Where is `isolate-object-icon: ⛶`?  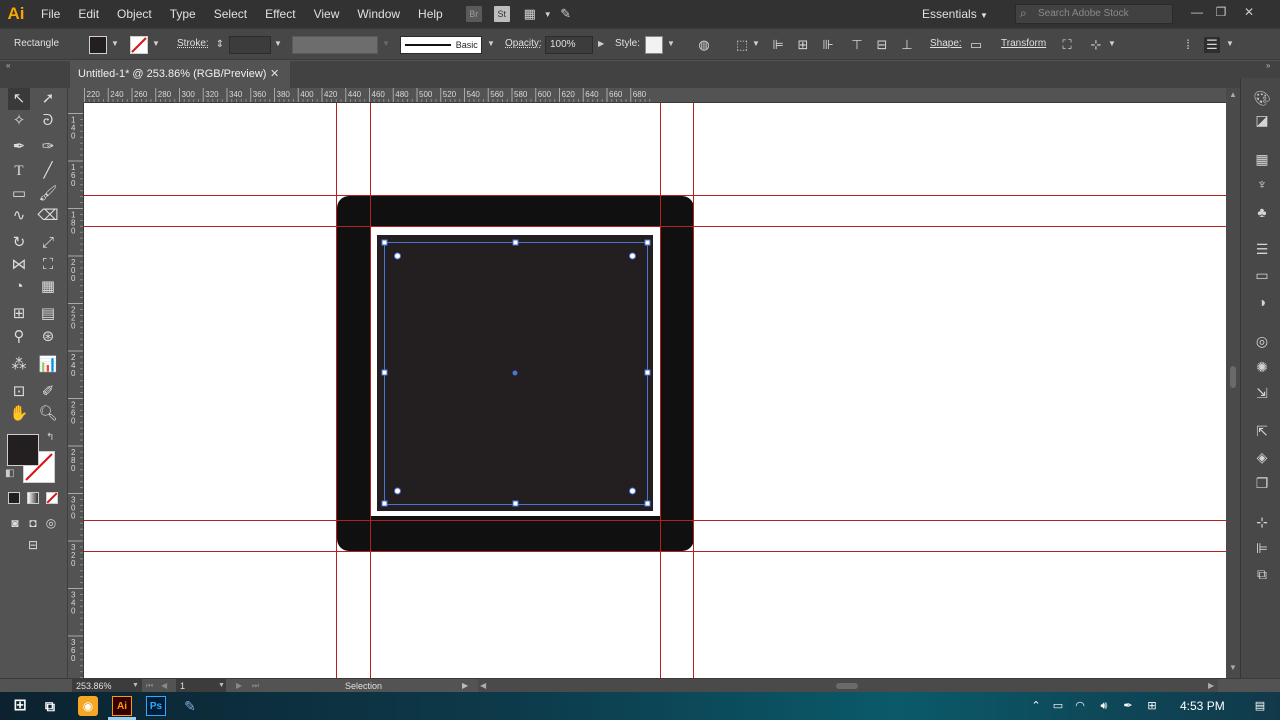
isolate-object-icon: ⛶ is located at coordinates (1067, 45).